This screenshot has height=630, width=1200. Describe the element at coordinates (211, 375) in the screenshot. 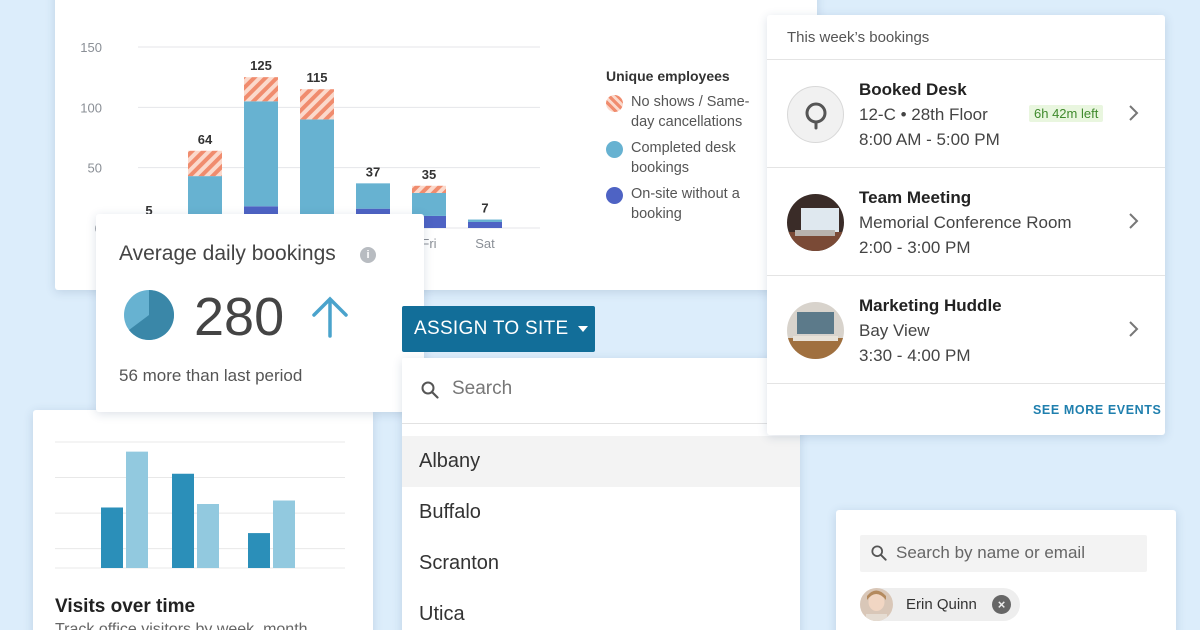

I see `avg-comparison: 56 more than last period` at that location.